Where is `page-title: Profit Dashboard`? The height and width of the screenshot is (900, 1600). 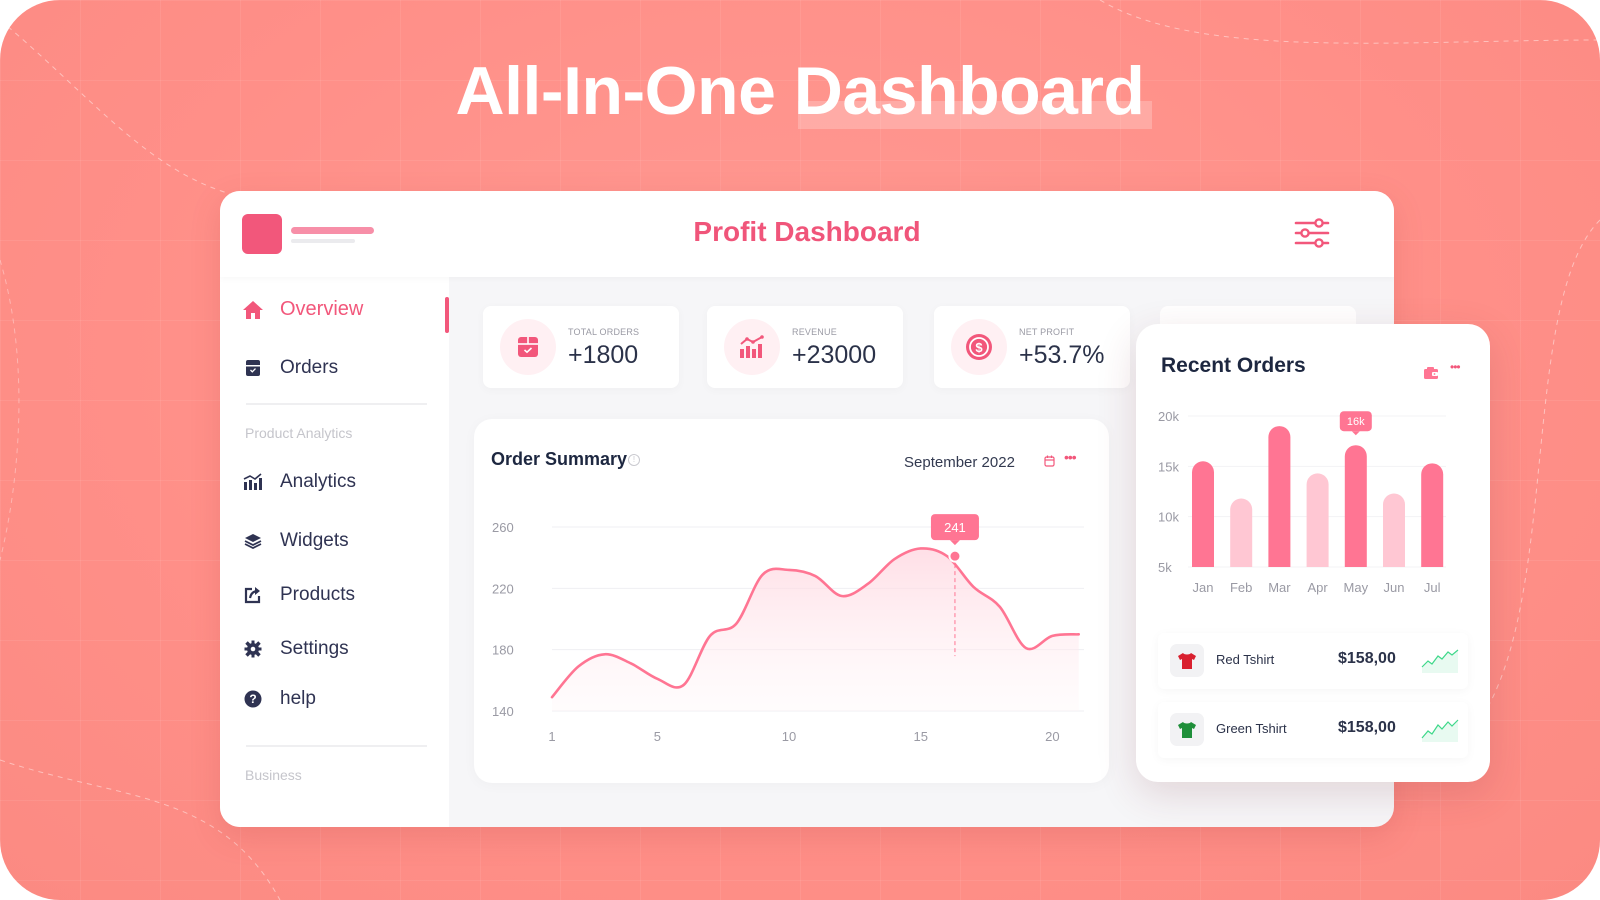
page-title: Profit Dashboard is located at coordinates (807, 231).